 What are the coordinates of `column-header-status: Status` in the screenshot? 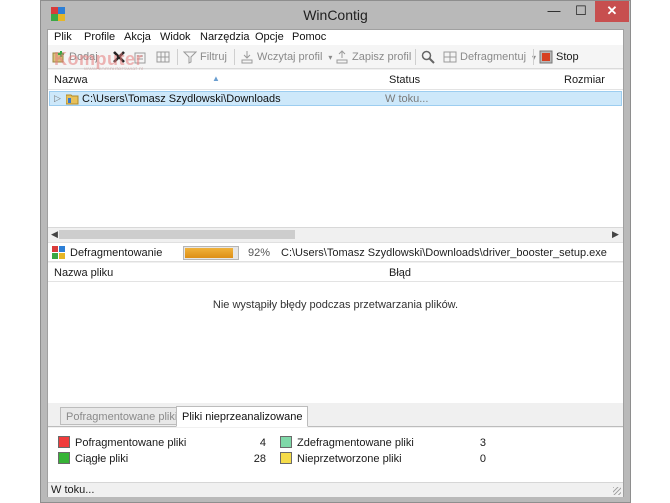 It's located at (404, 80).